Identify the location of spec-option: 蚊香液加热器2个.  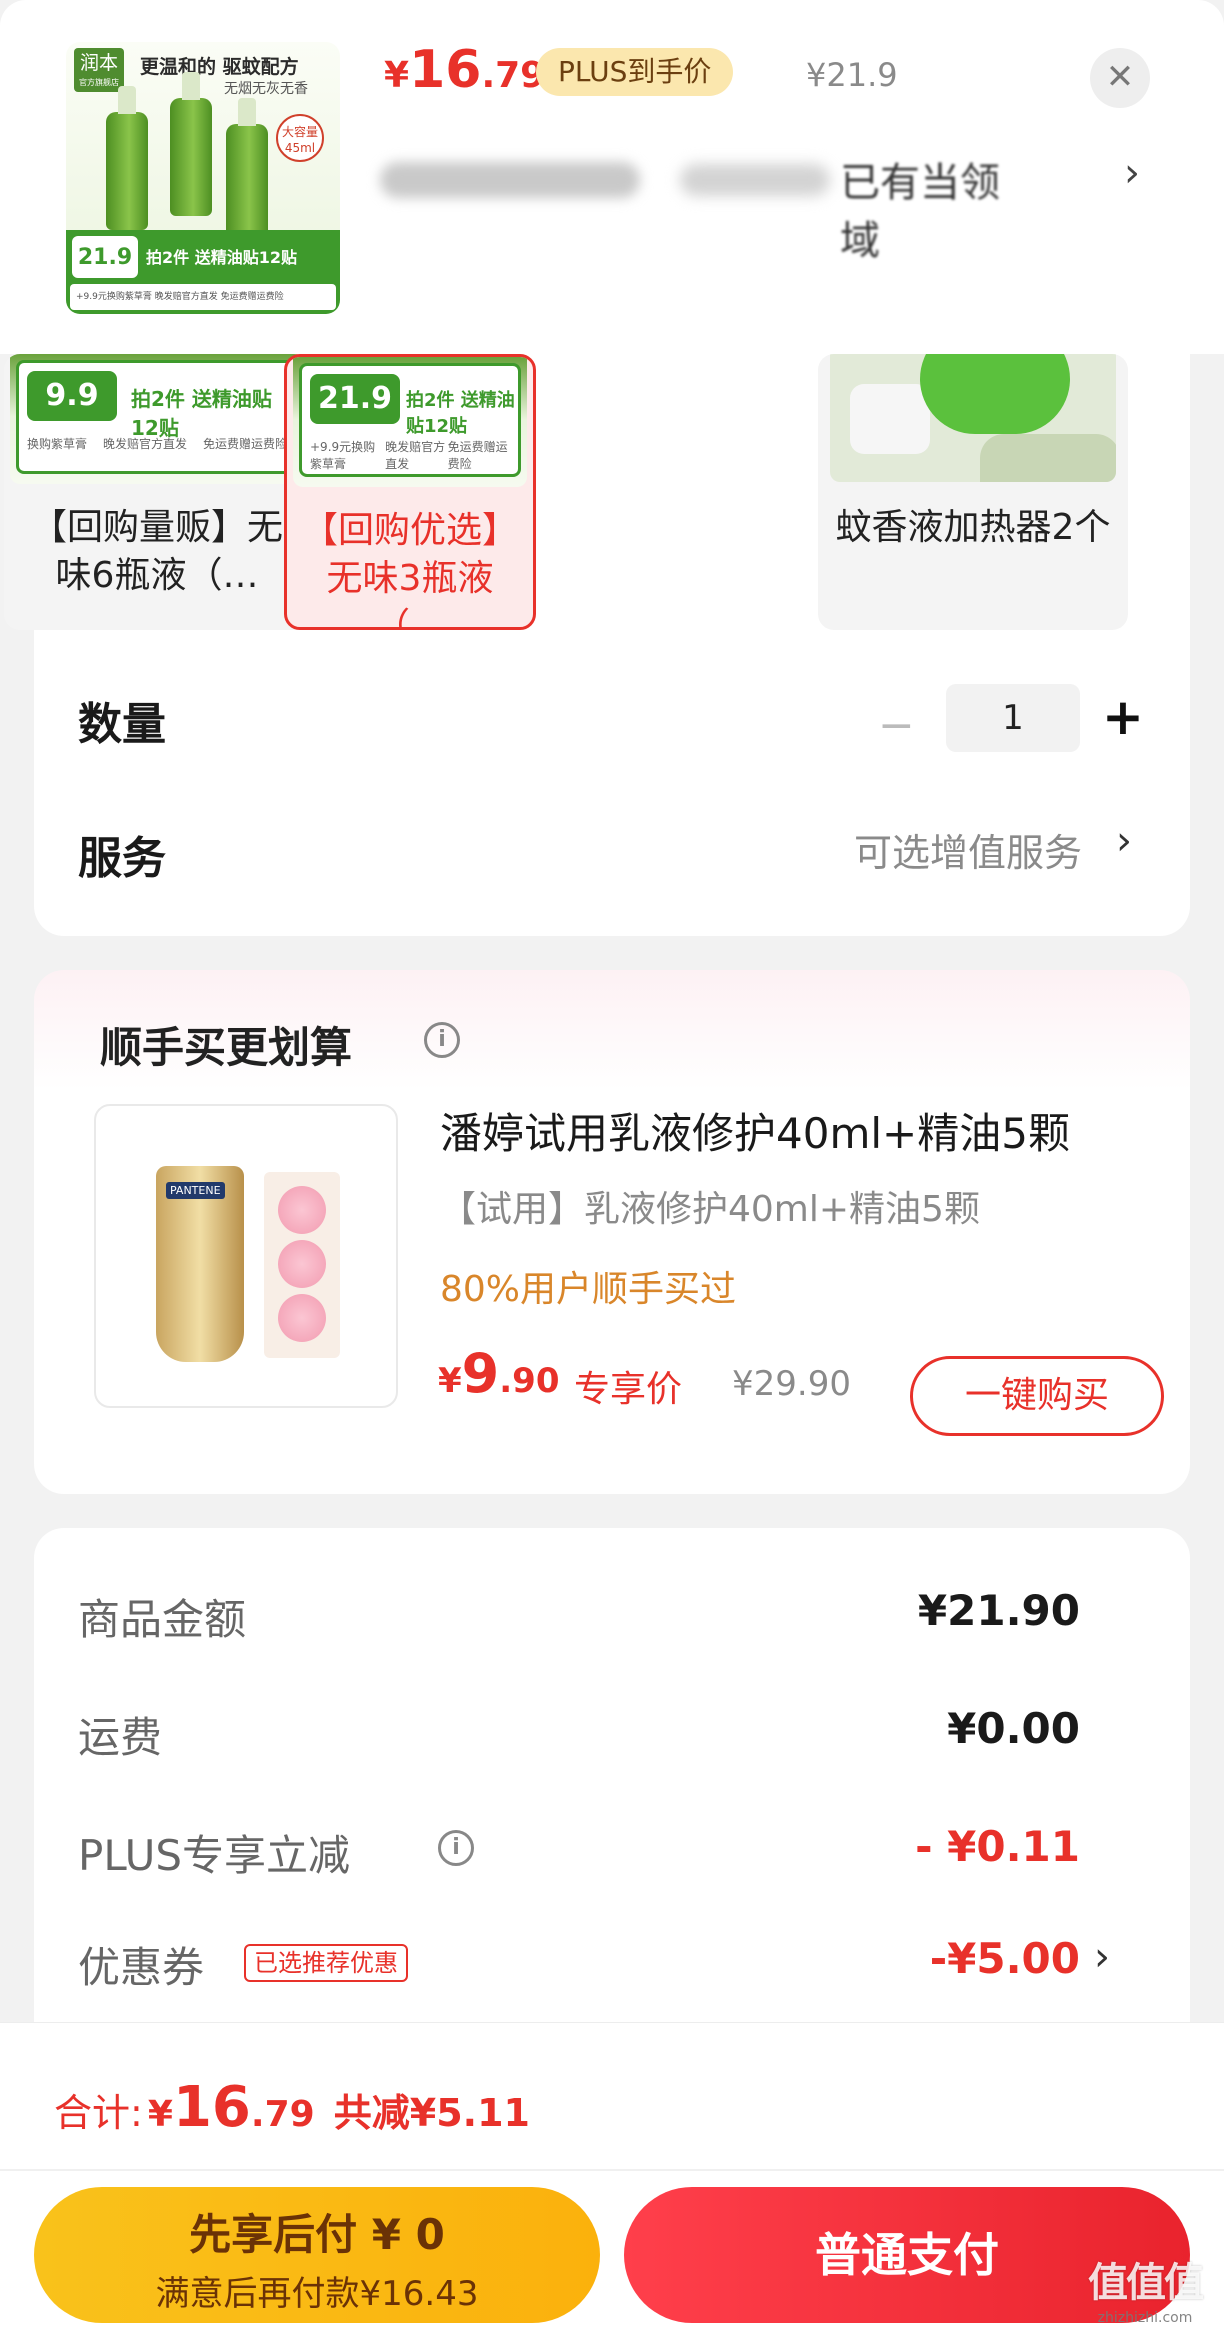
(973, 492).